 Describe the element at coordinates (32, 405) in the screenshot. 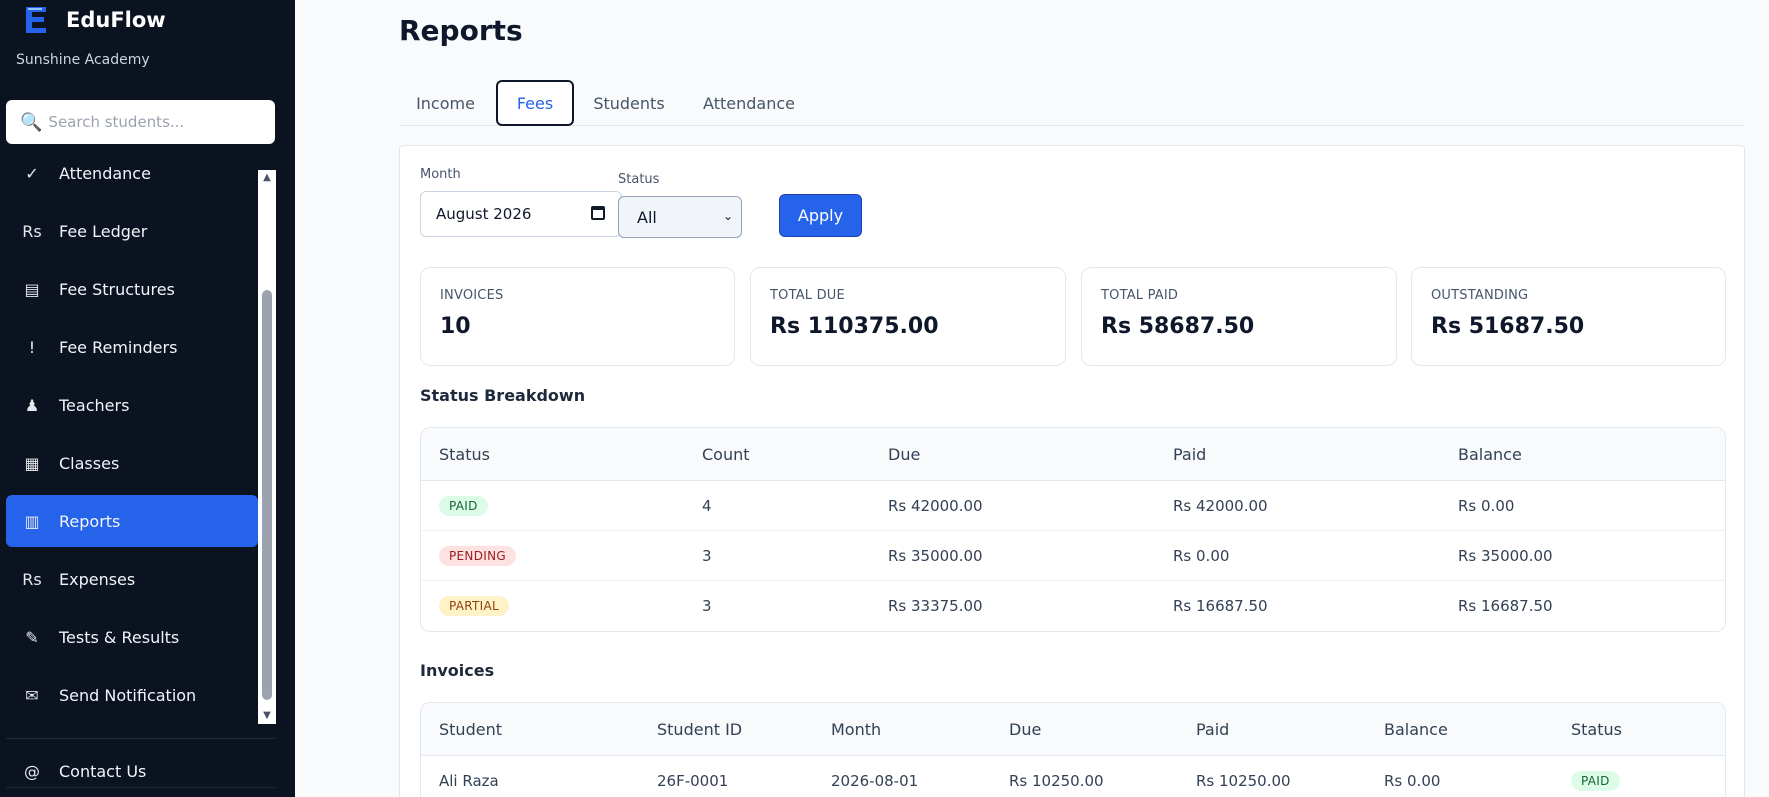

I see `teacher-icon: ♟` at that location.